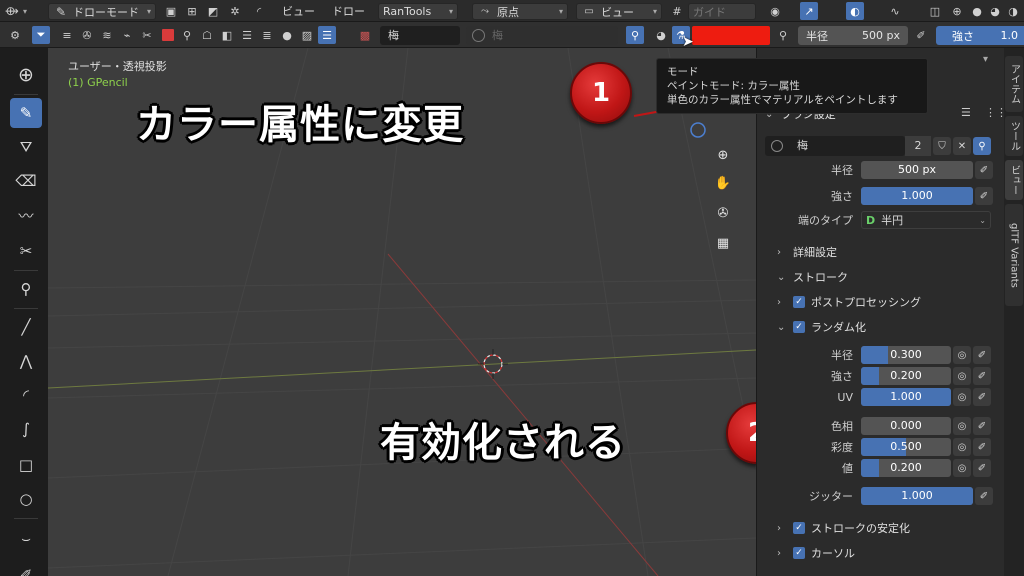 The height and width of the screenshot is (576, 1024). What do you see at coordinates (26, 289) in the screenshot?
I see `eyedropper-tool-icon: ⚲` at bounding box center [26, 289].